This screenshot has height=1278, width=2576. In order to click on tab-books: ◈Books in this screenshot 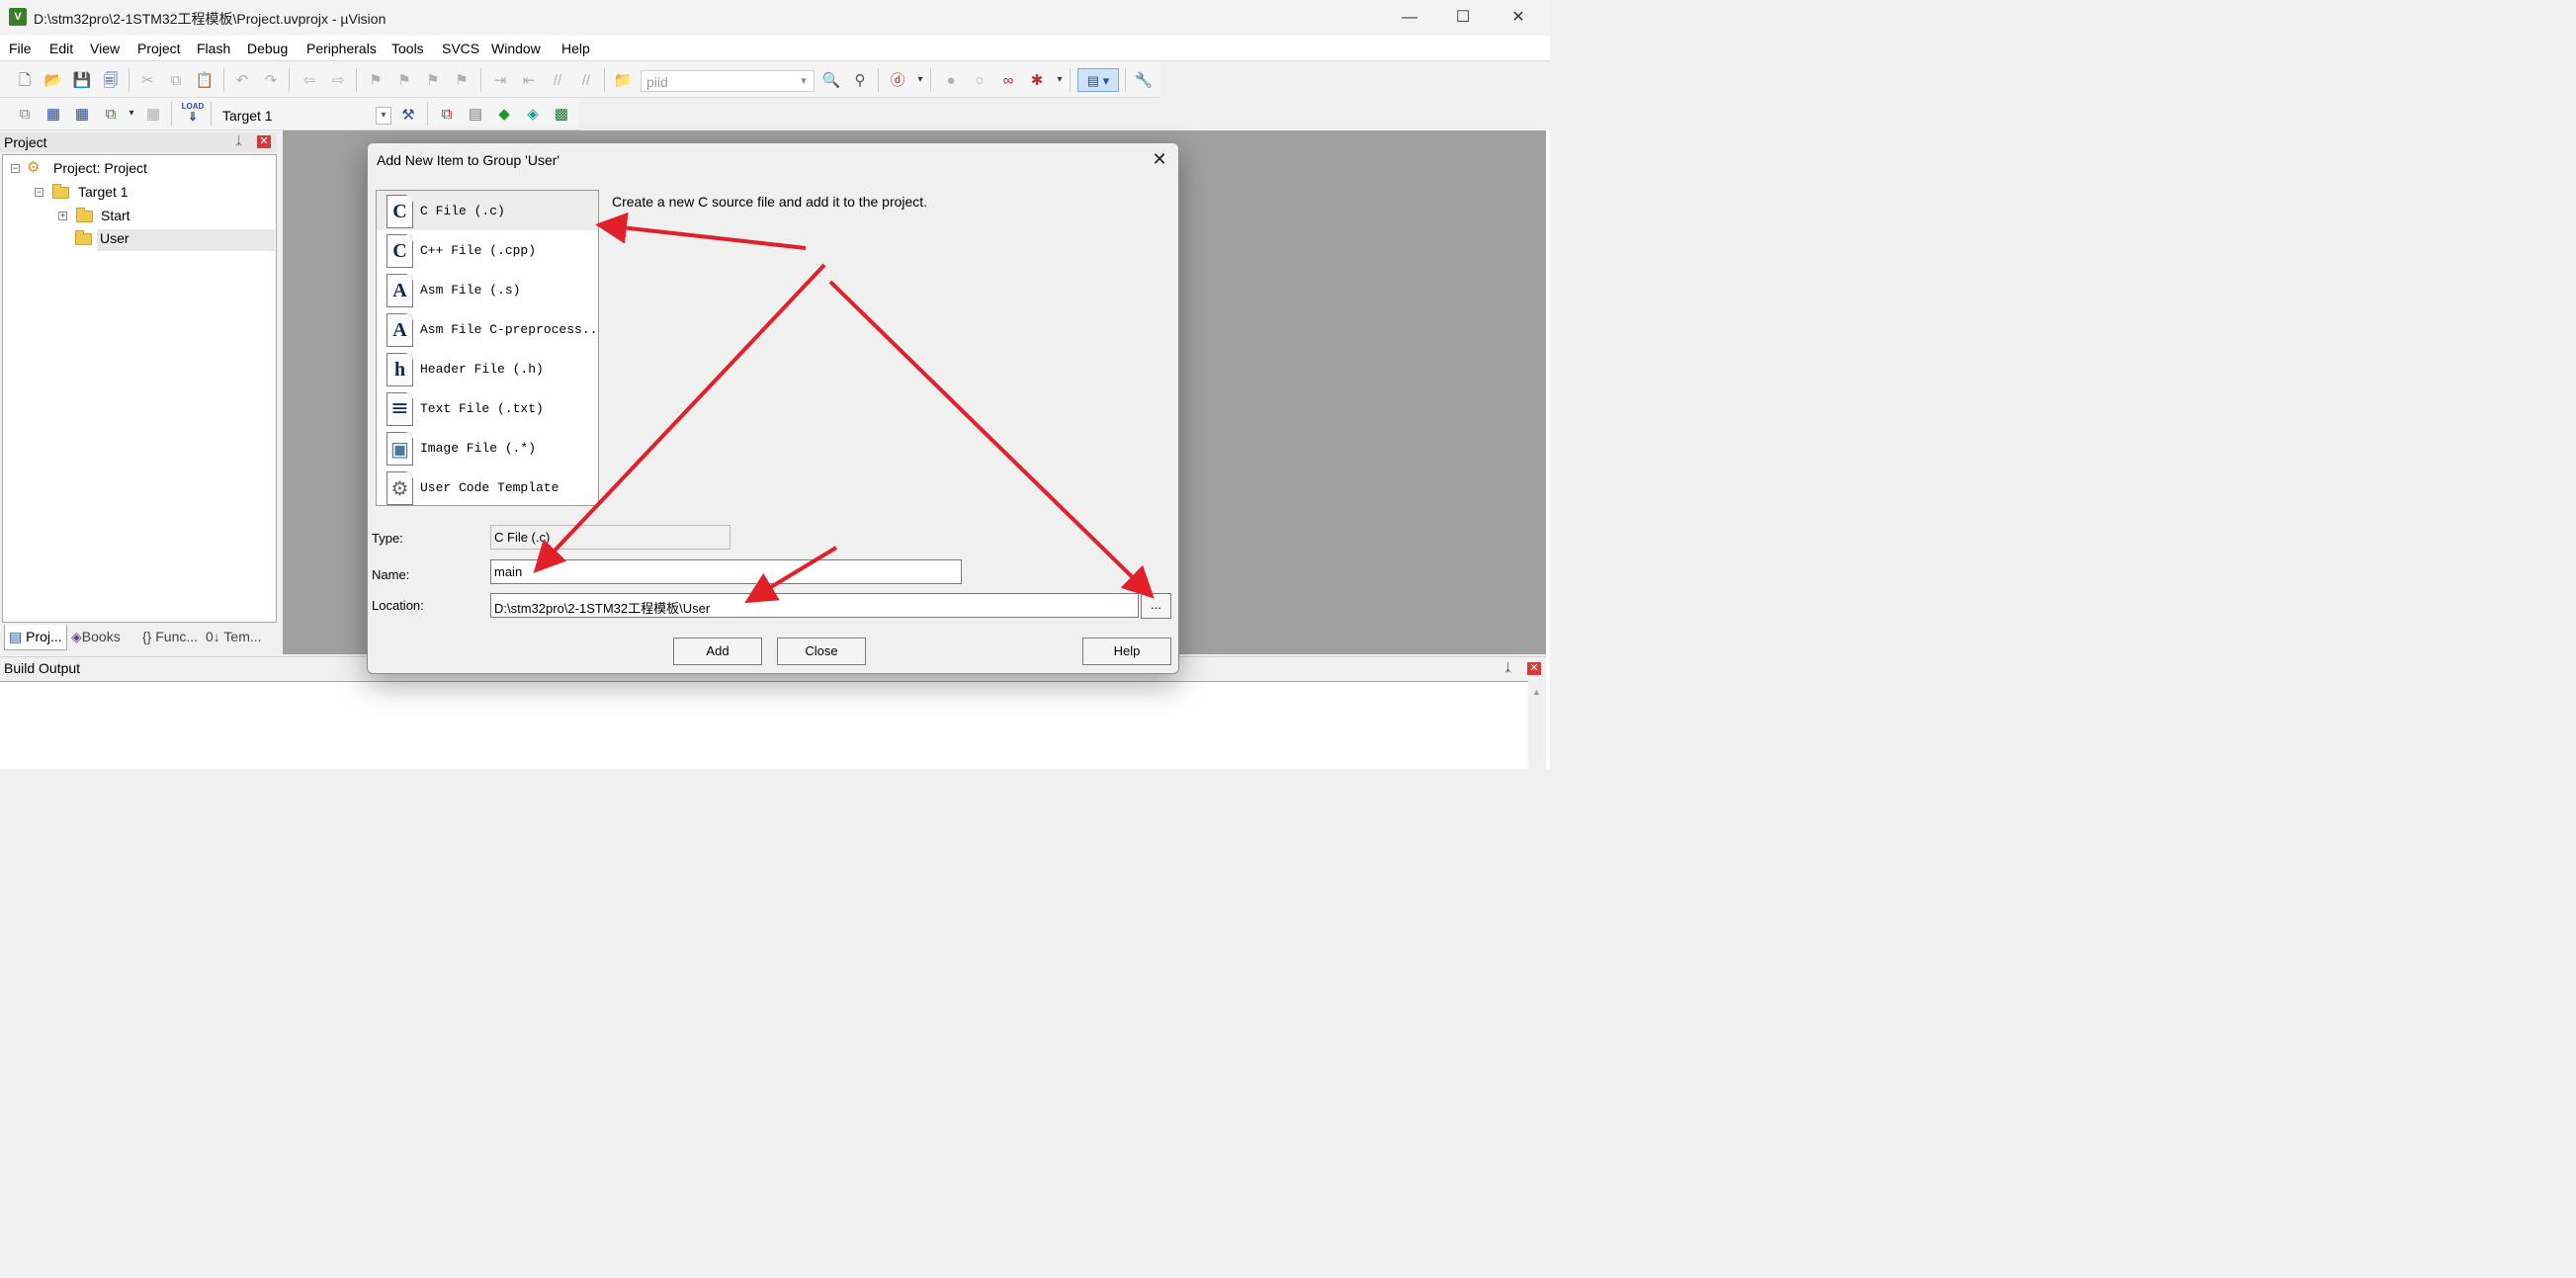, I will do `click(96, 637)`.